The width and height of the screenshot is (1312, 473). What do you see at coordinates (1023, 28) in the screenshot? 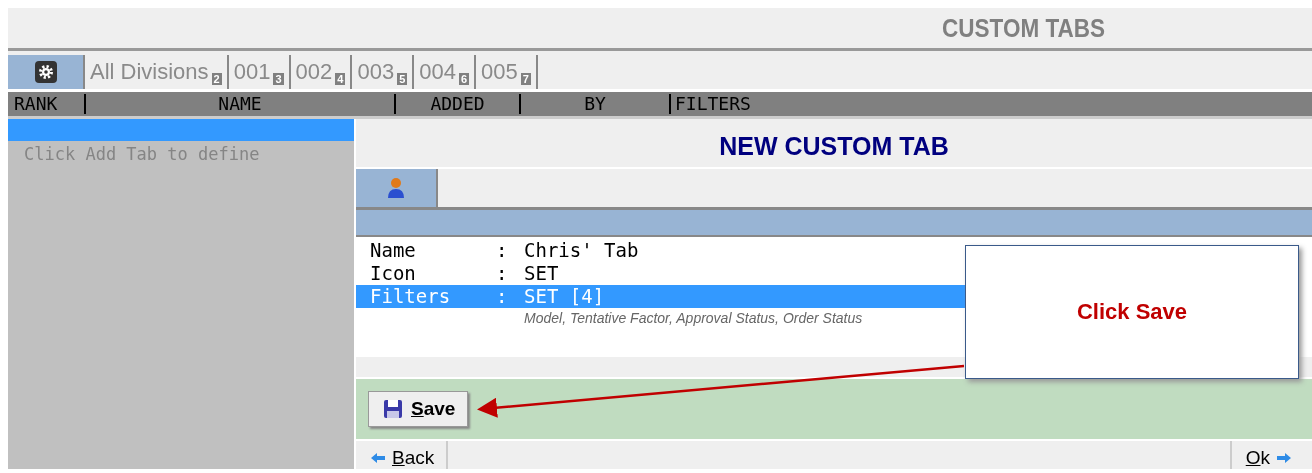
I see `page-title: CUSTOM TABS` at bounding box center [1023, 28].